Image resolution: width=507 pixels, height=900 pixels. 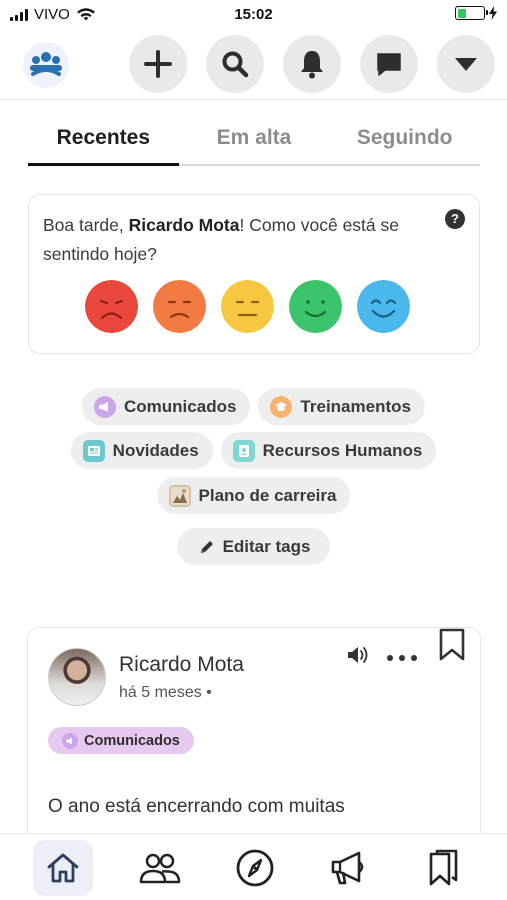 I want to click on search-icon, so click(x=235, y=64).